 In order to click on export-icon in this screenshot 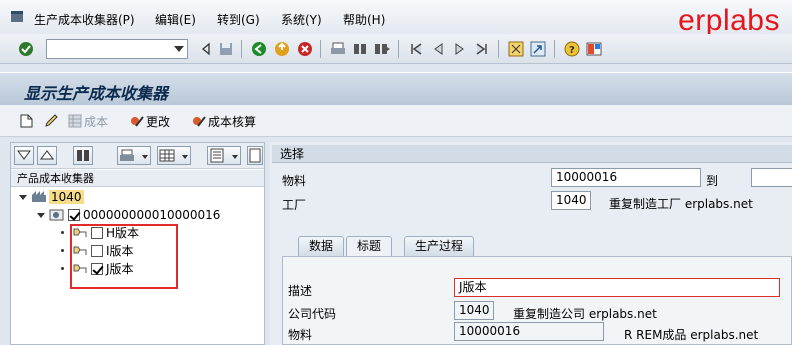, I will do `click(224, 155)`.